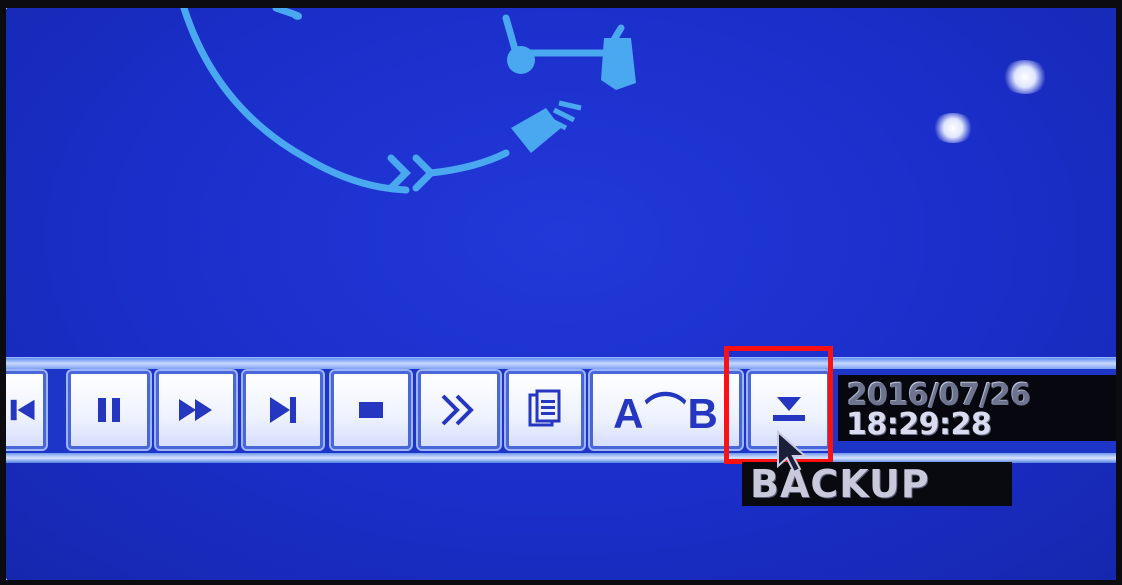  What do you see at coordinates (792, 452) in the screenshot?
I see `mouse-pointer-icon` at bounding box center [792, 452].